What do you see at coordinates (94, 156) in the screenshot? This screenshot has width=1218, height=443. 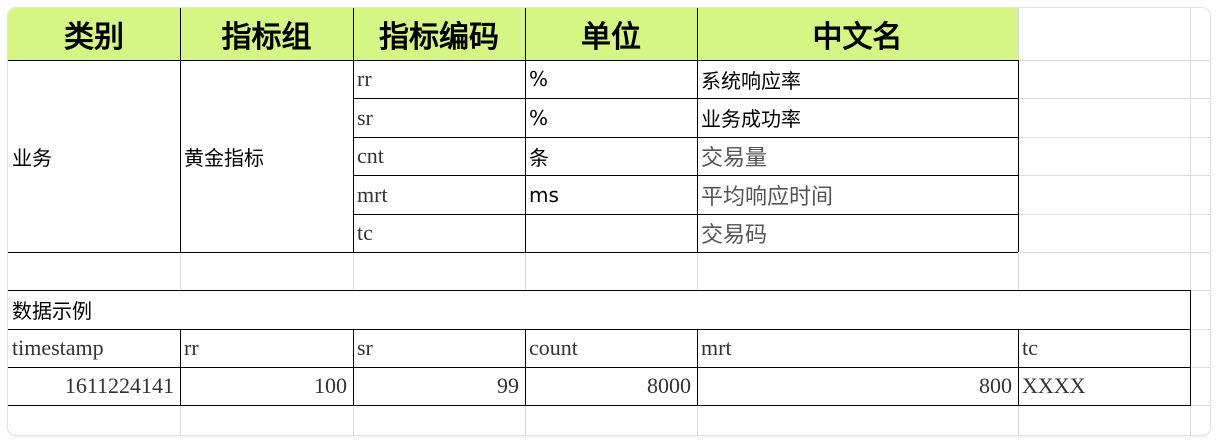 I see `category-cell: 业务` at bounding box center [94, 156].